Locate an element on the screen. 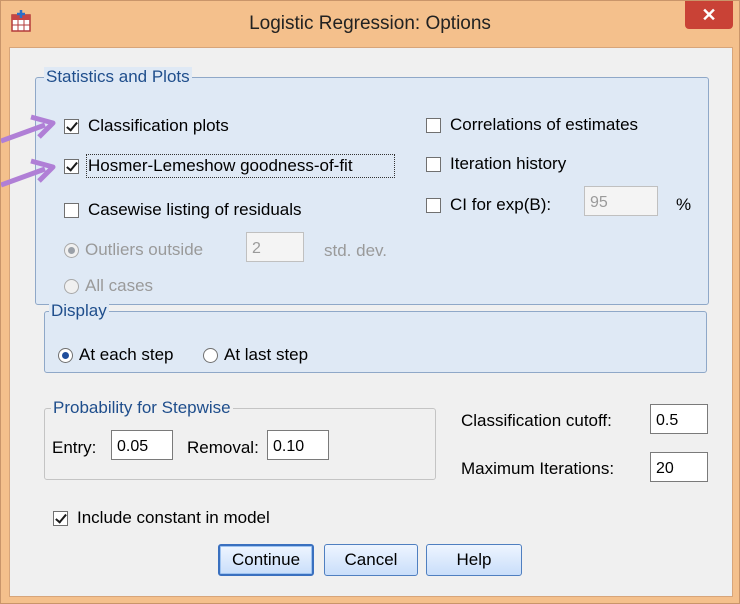 The image size is (740, 604). at-each-step-radio: At each step is located at coordinates (116, 355).